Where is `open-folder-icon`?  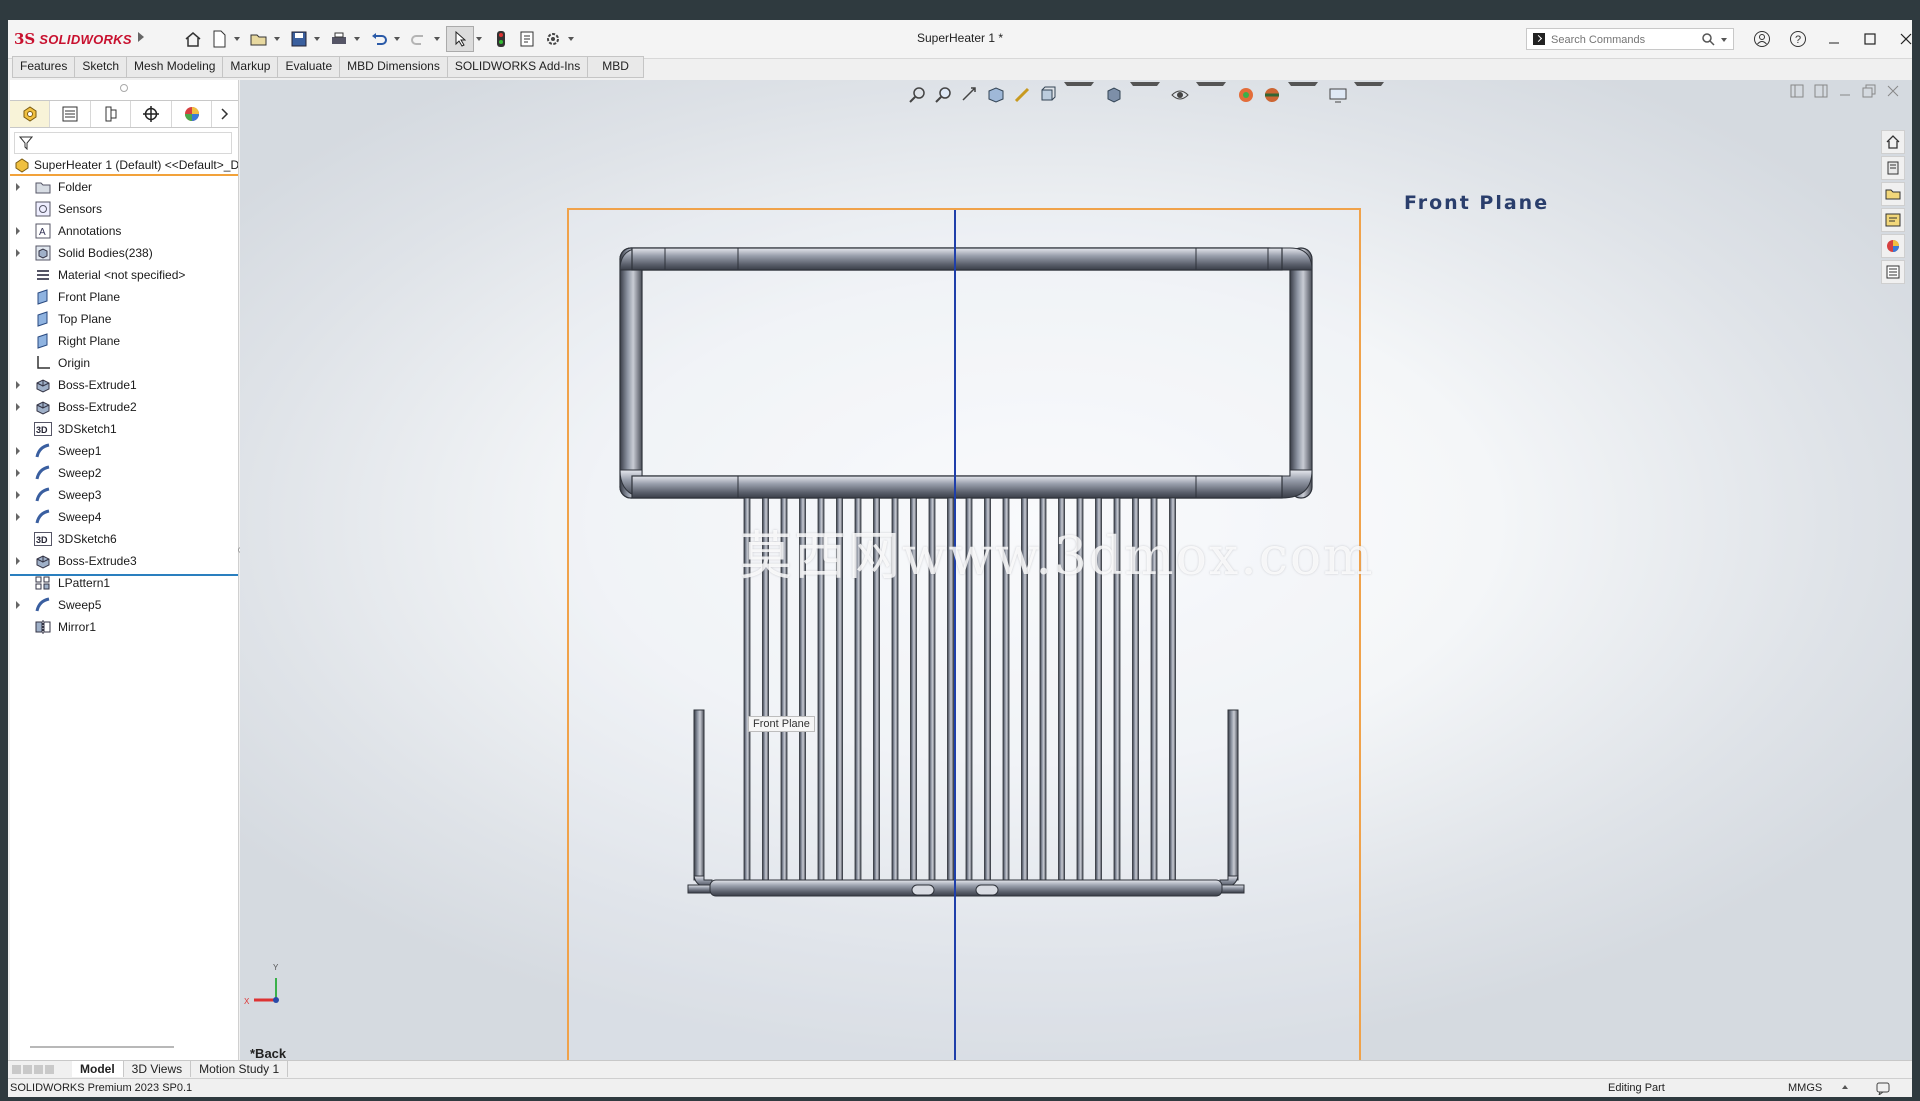 open-folder-icon is located at coordinates (259, 39).